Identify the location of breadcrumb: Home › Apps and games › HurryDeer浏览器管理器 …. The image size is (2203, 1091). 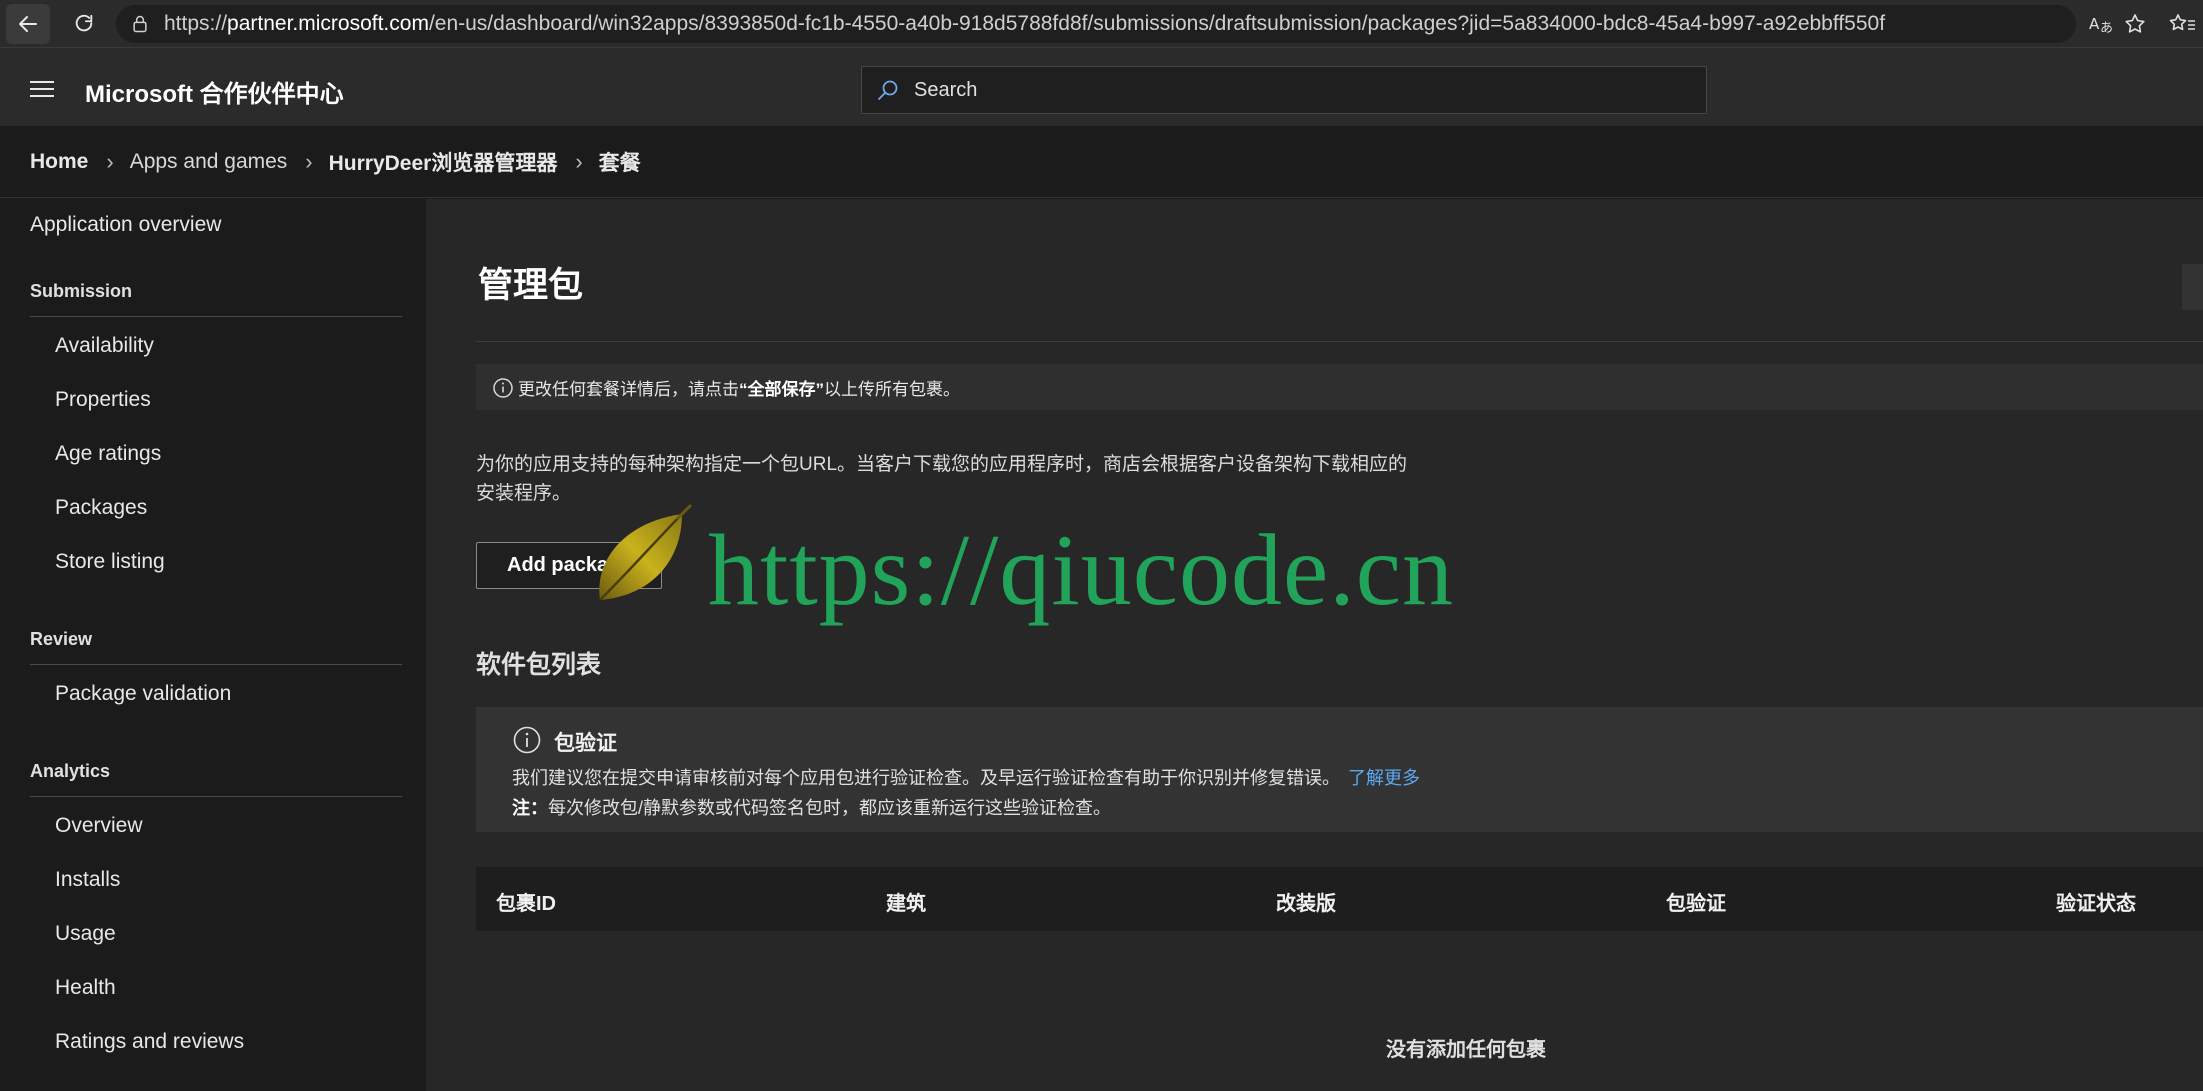
(1101, 162).